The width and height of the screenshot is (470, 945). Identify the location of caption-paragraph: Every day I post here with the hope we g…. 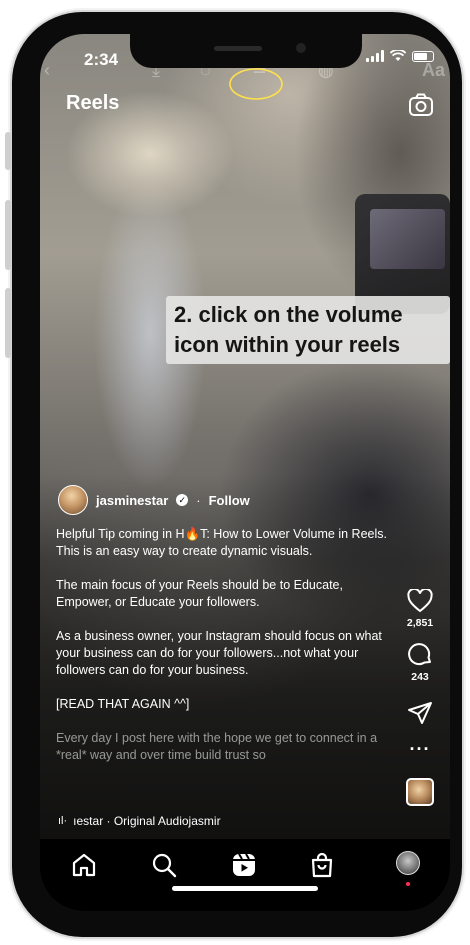
(217, 746).